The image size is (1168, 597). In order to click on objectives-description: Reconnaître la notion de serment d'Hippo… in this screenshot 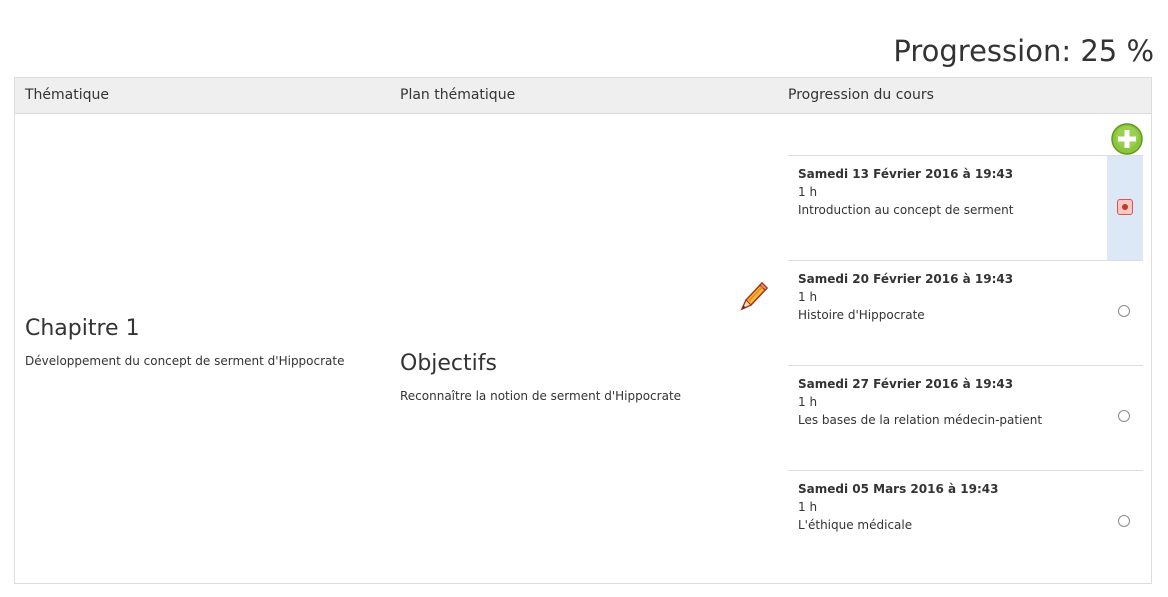, I will do `click(541, 396)`.